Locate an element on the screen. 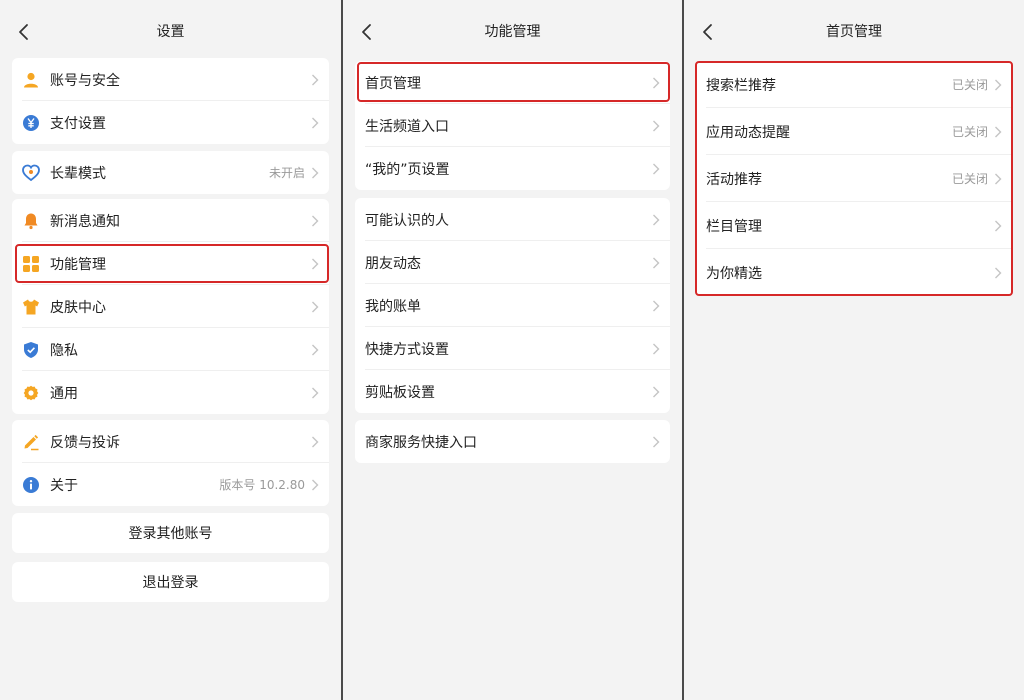  home-item-picked-for-you: 为你精选 is located at coordinates (854, 272).